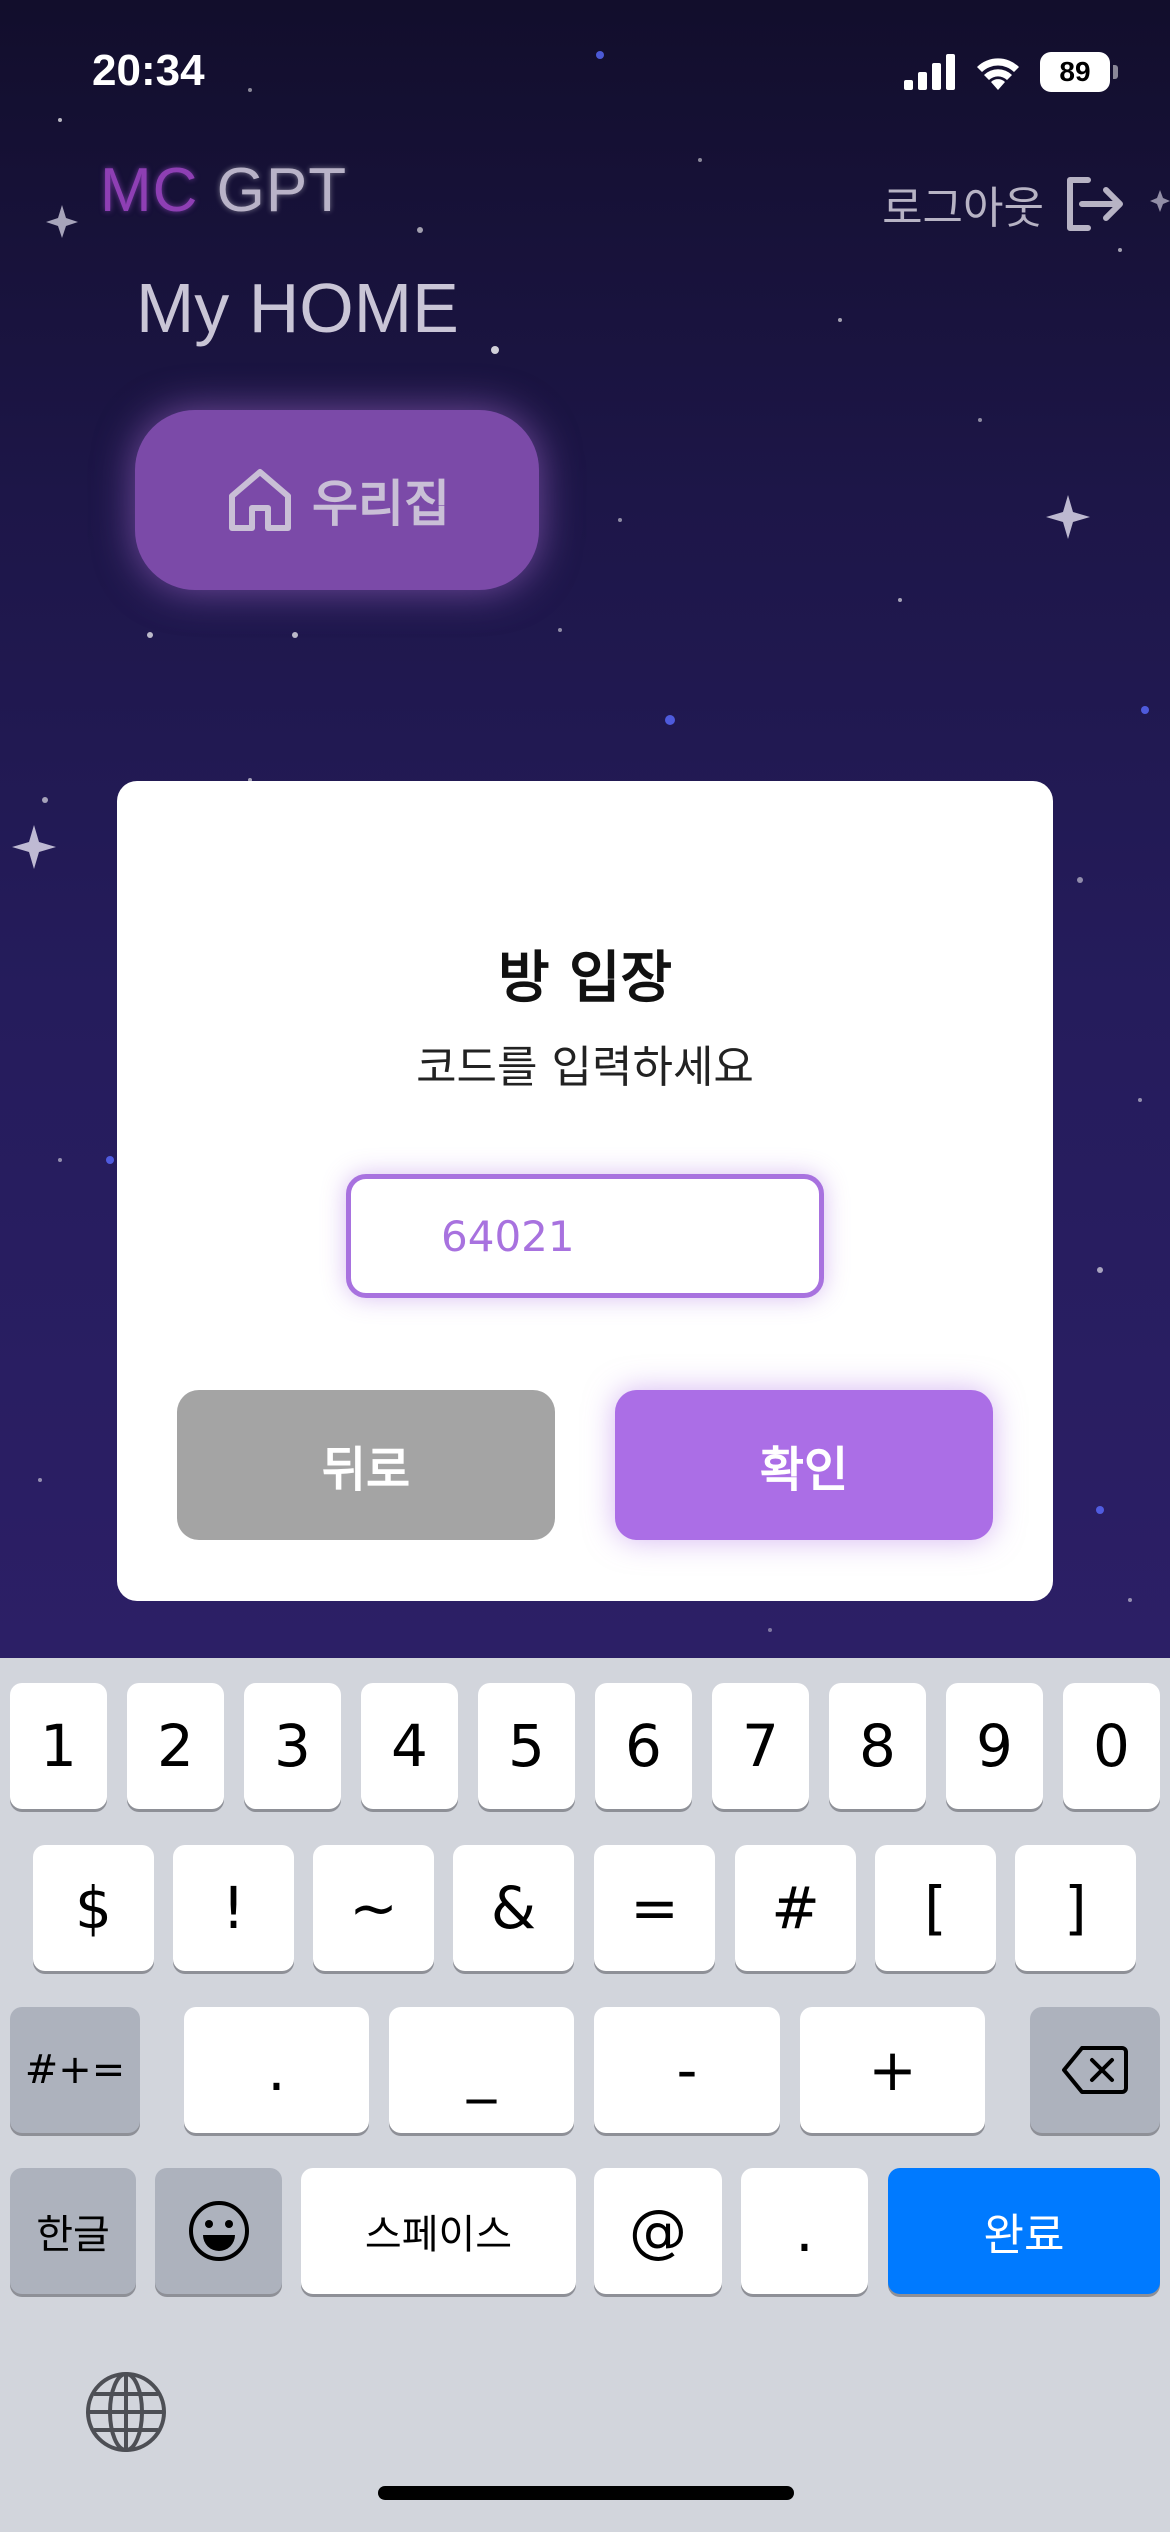  Describe the element at coordinates (998, 74) in the screenshot. I see `wifi-icon` at that location.